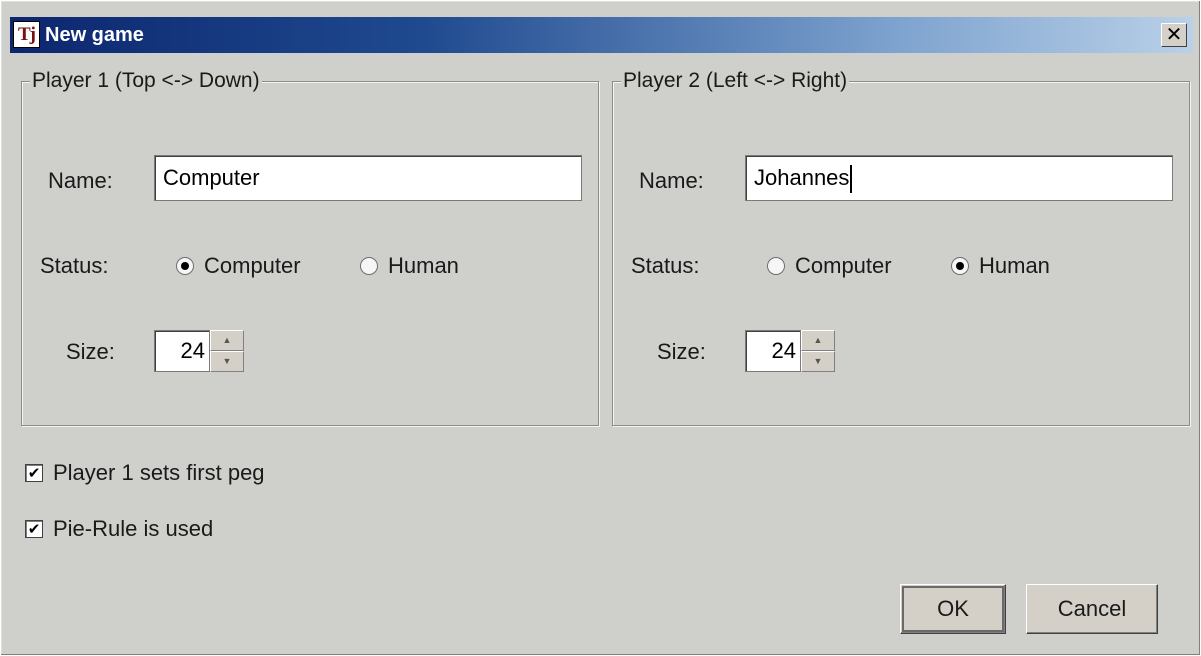 The height and width of the screenshot is (656, 1201). I want to click on player1-size-field: 24, so click(182, 351).